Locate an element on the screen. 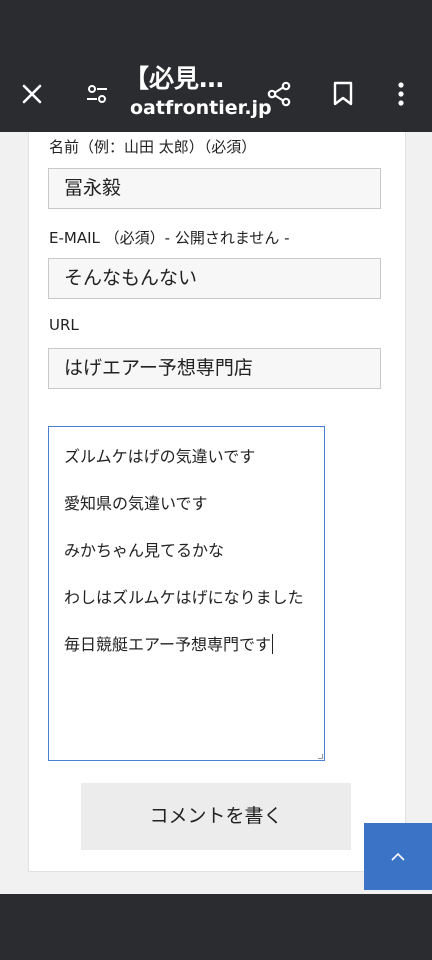 The width and height of the screenshot is (432, 960). share-icon is located at coordinates (279, 94).